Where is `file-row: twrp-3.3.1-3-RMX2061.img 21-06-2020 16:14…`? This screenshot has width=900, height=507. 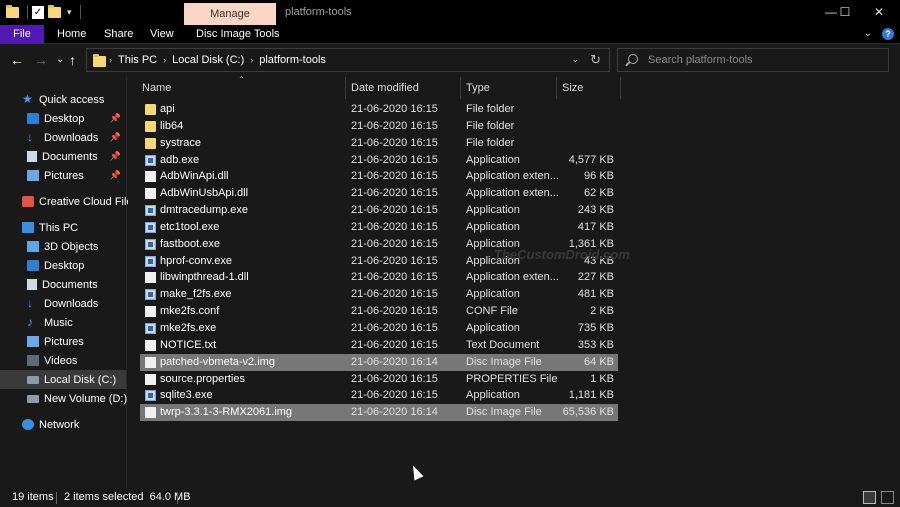 file-row: twrp-3.3.1-3-RMX2061.img 21-06-2020 16:14… is located at coordinates (379, 413).